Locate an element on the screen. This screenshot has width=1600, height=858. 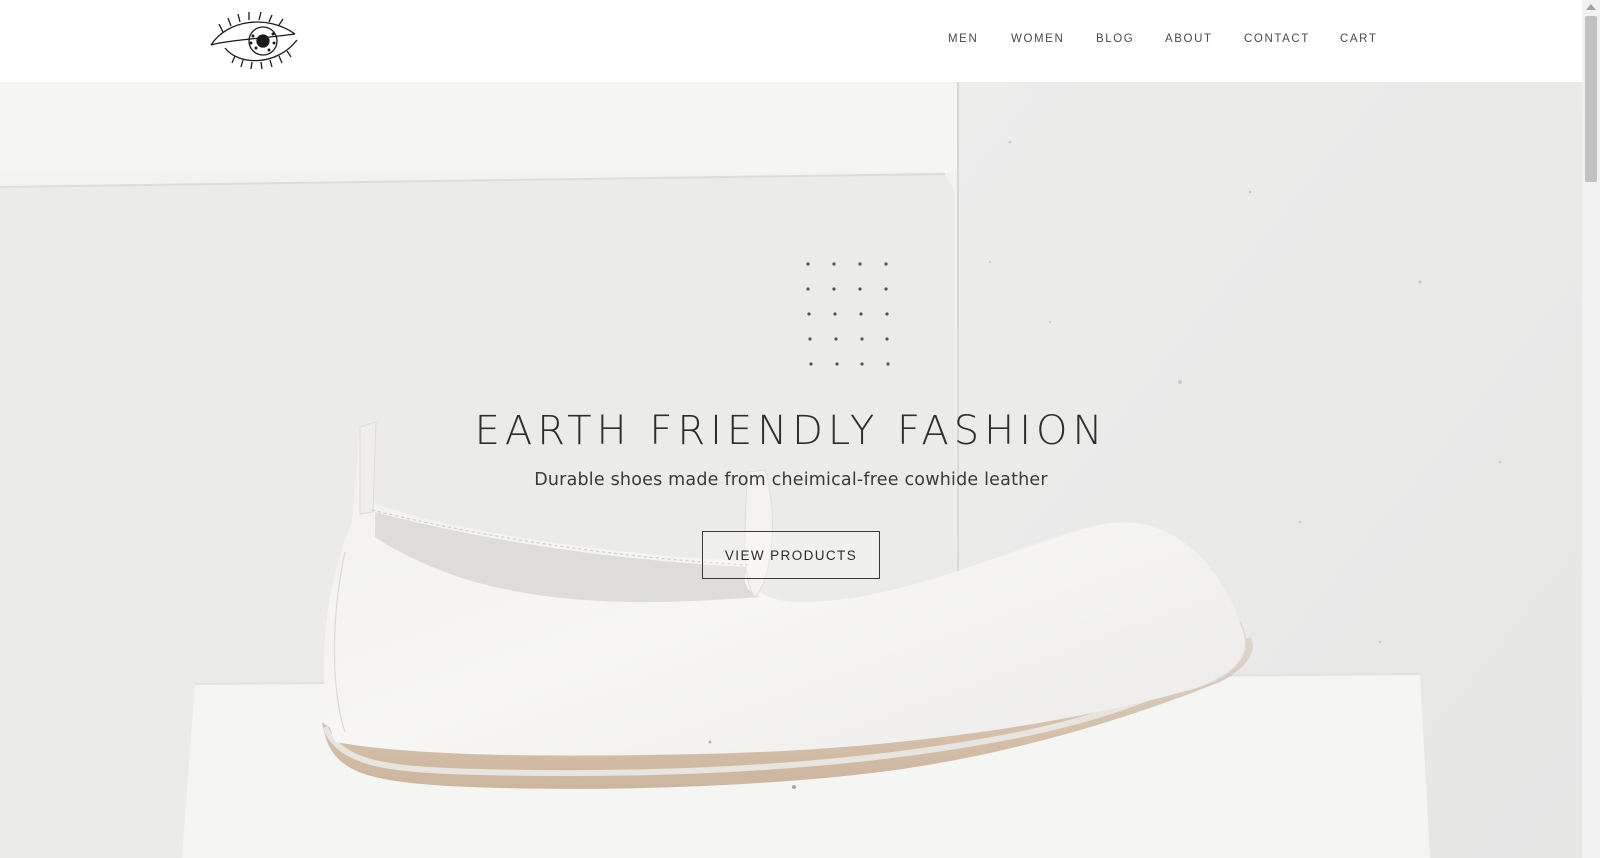
hero-title: EARTH FRIENDLY FASHION is located at coordinates (791, 431).